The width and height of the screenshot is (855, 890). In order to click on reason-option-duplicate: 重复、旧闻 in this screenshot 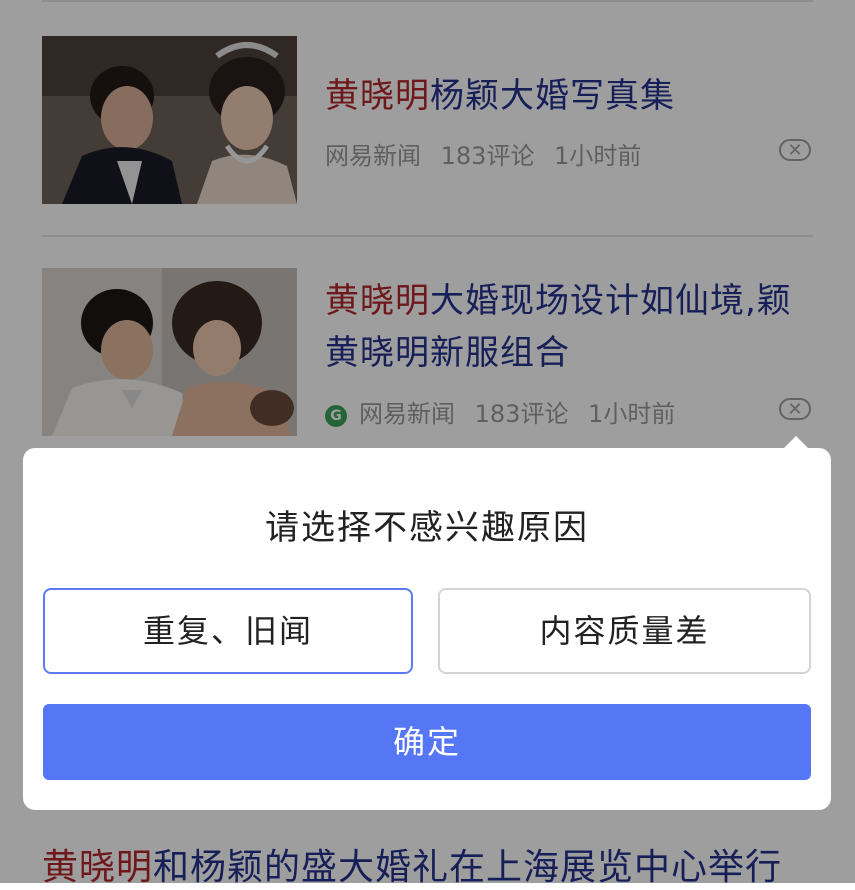, I will do `click(228, 631)`.